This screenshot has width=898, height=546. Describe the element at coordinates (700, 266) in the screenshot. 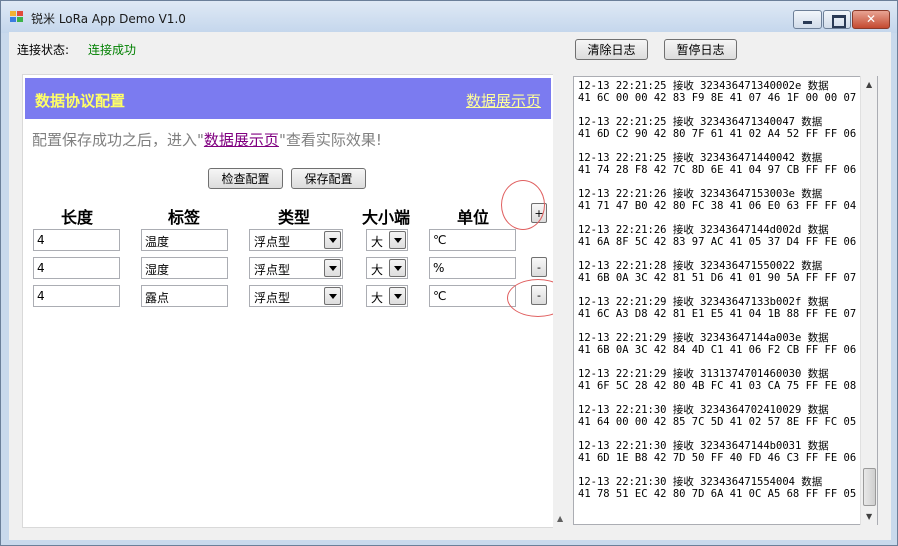

I see `log-entry-header: 12-13 22:21:28 接收 323436471550022 数据` at that location.